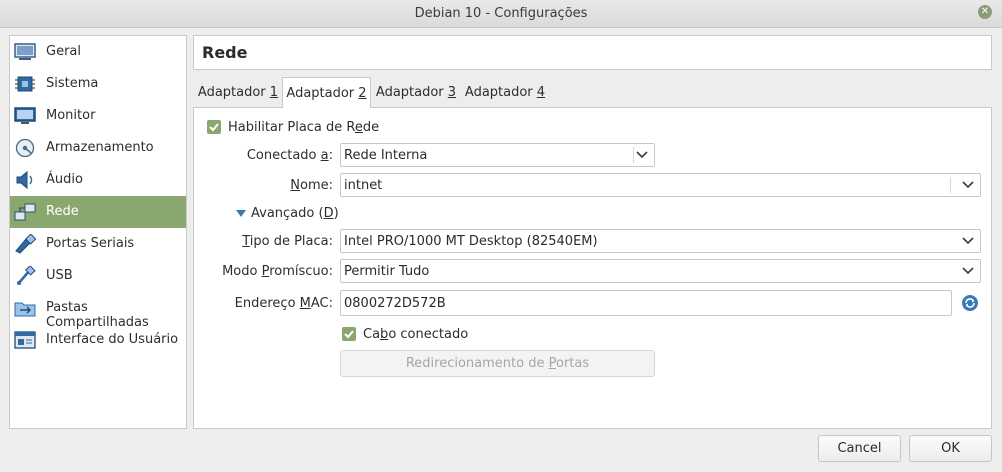 Image resolution: width=1002 pixels, height=472 pixels. What do you see at coordinates (241, 213) in the screenshot?
I see `triangle-down-icon` at bounding box center [241, 213].